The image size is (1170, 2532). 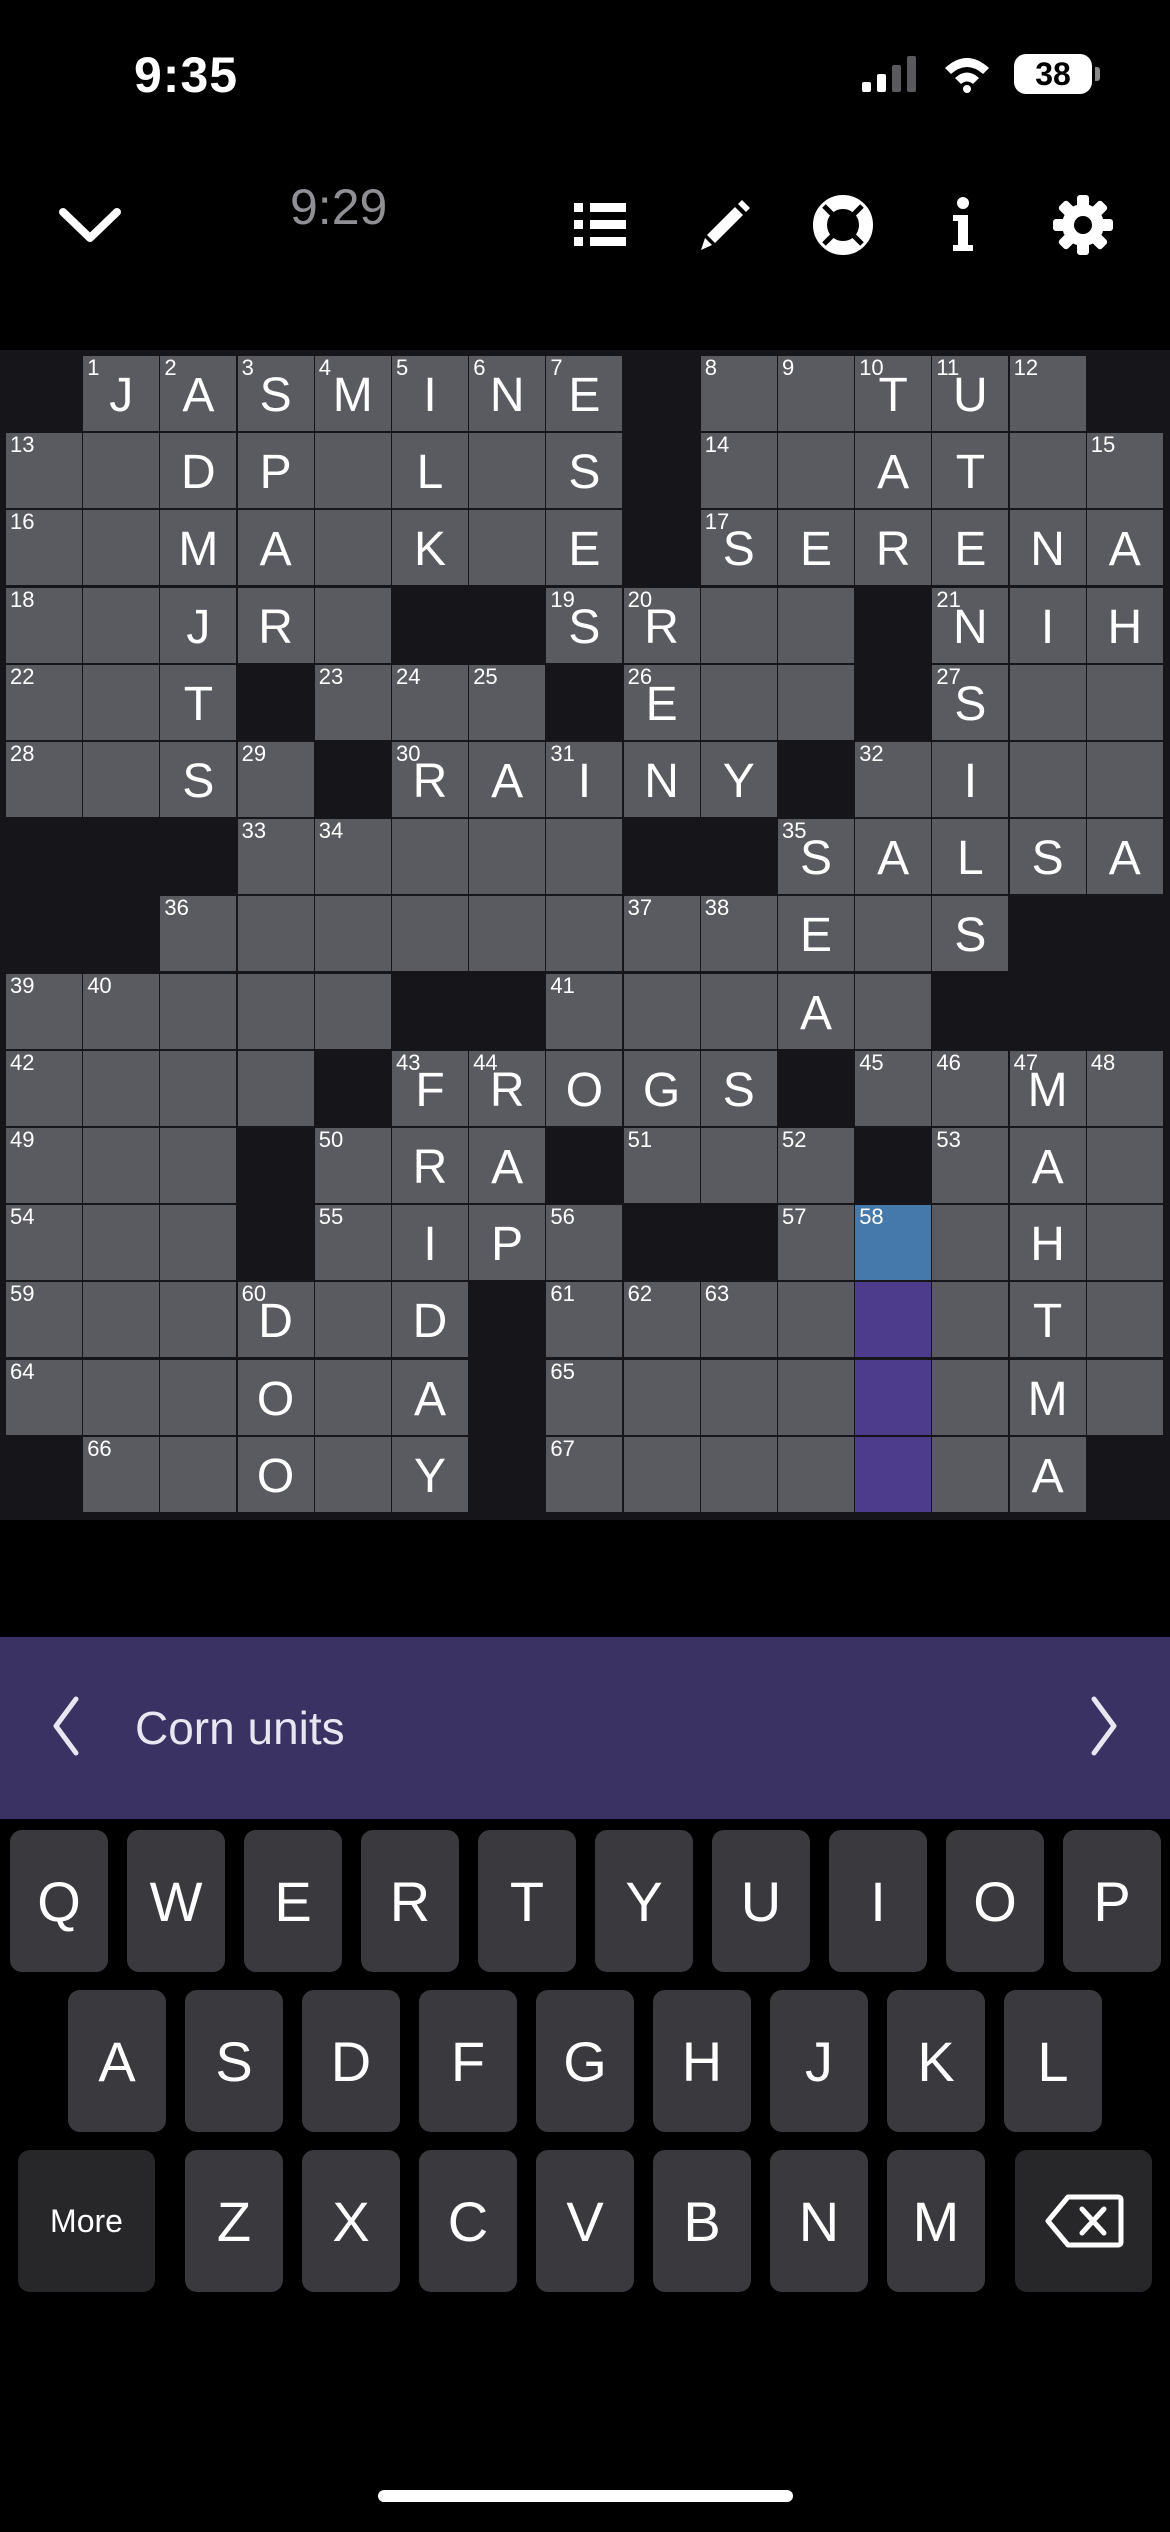 What do you see at coordinates (878, 1901) in the screenshot?
I see `key-i: I` at bounding box center [878, 1901].